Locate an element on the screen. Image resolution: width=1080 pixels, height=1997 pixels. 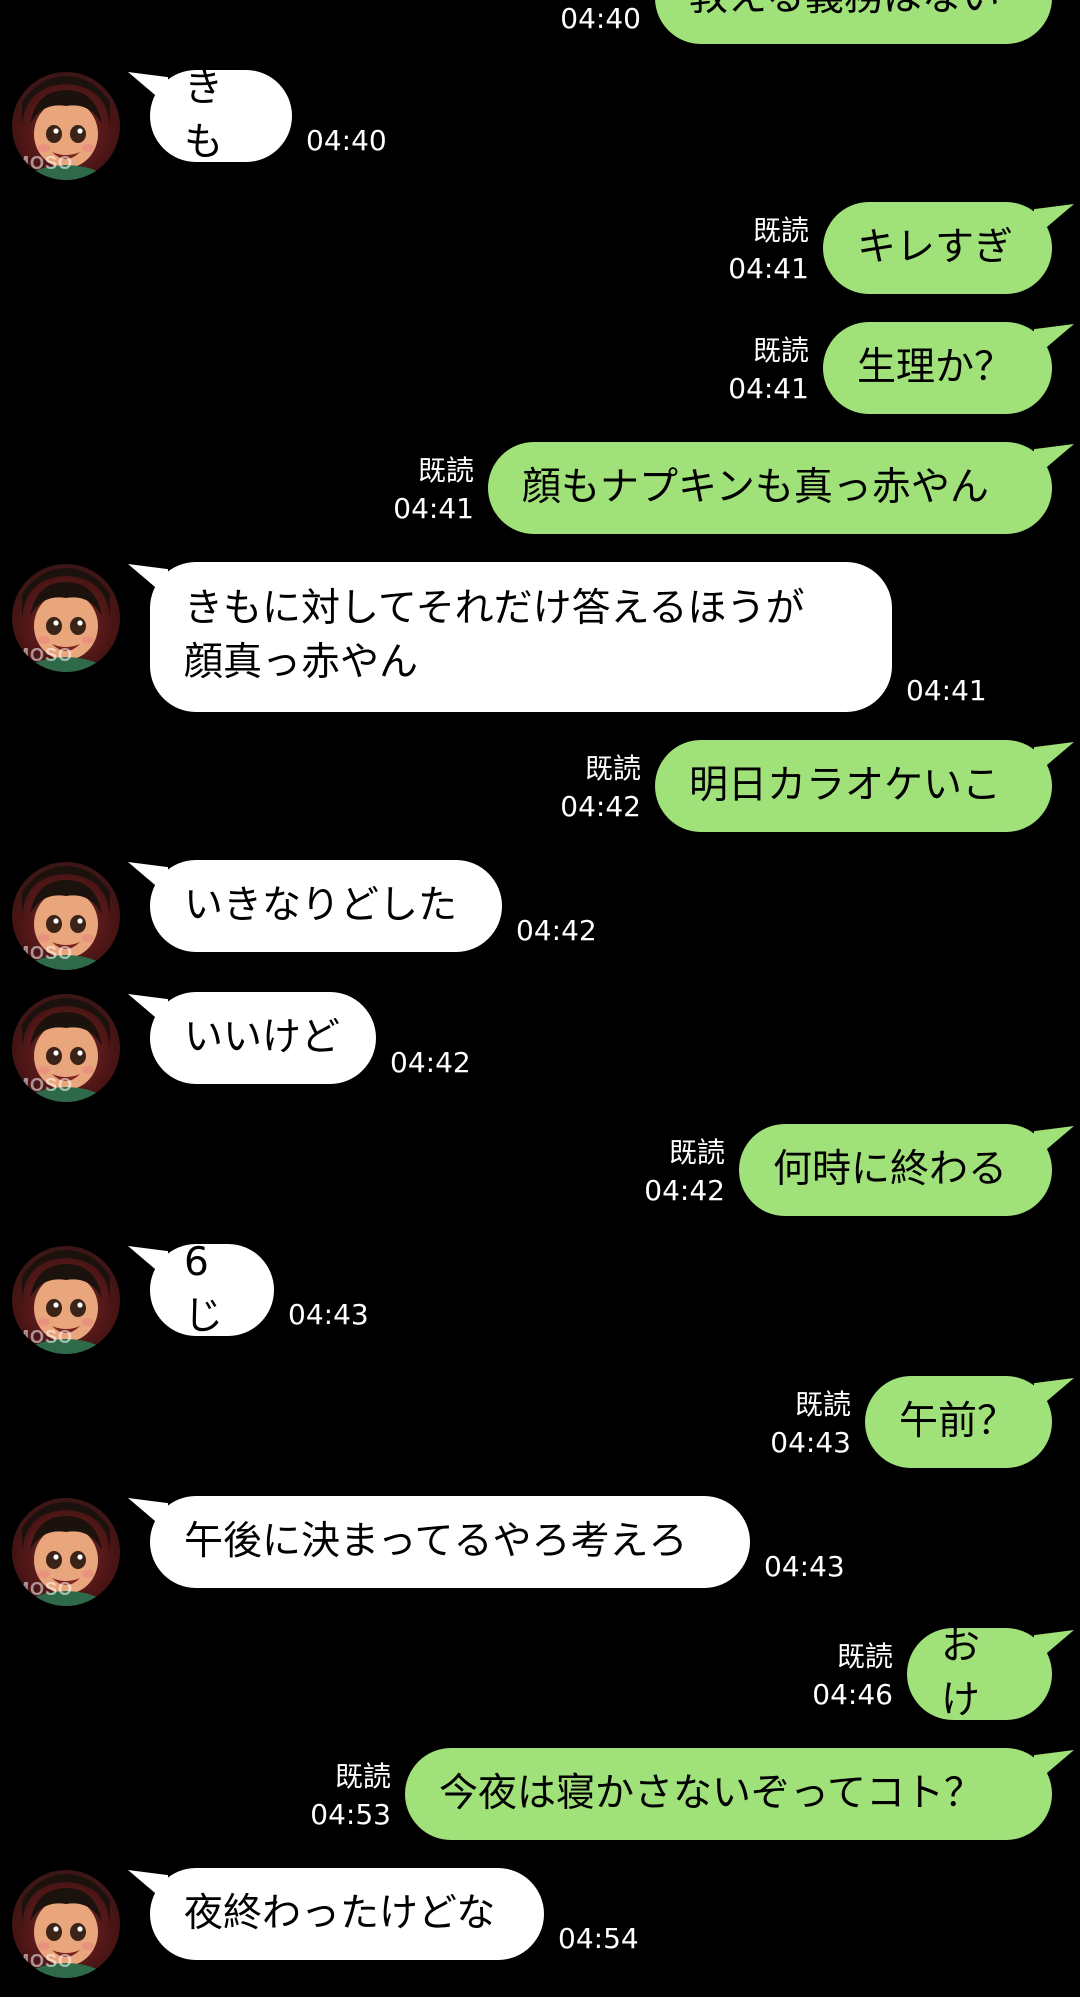
incoming-message-bubble: いいけど is located at coordinates (263, 1038).